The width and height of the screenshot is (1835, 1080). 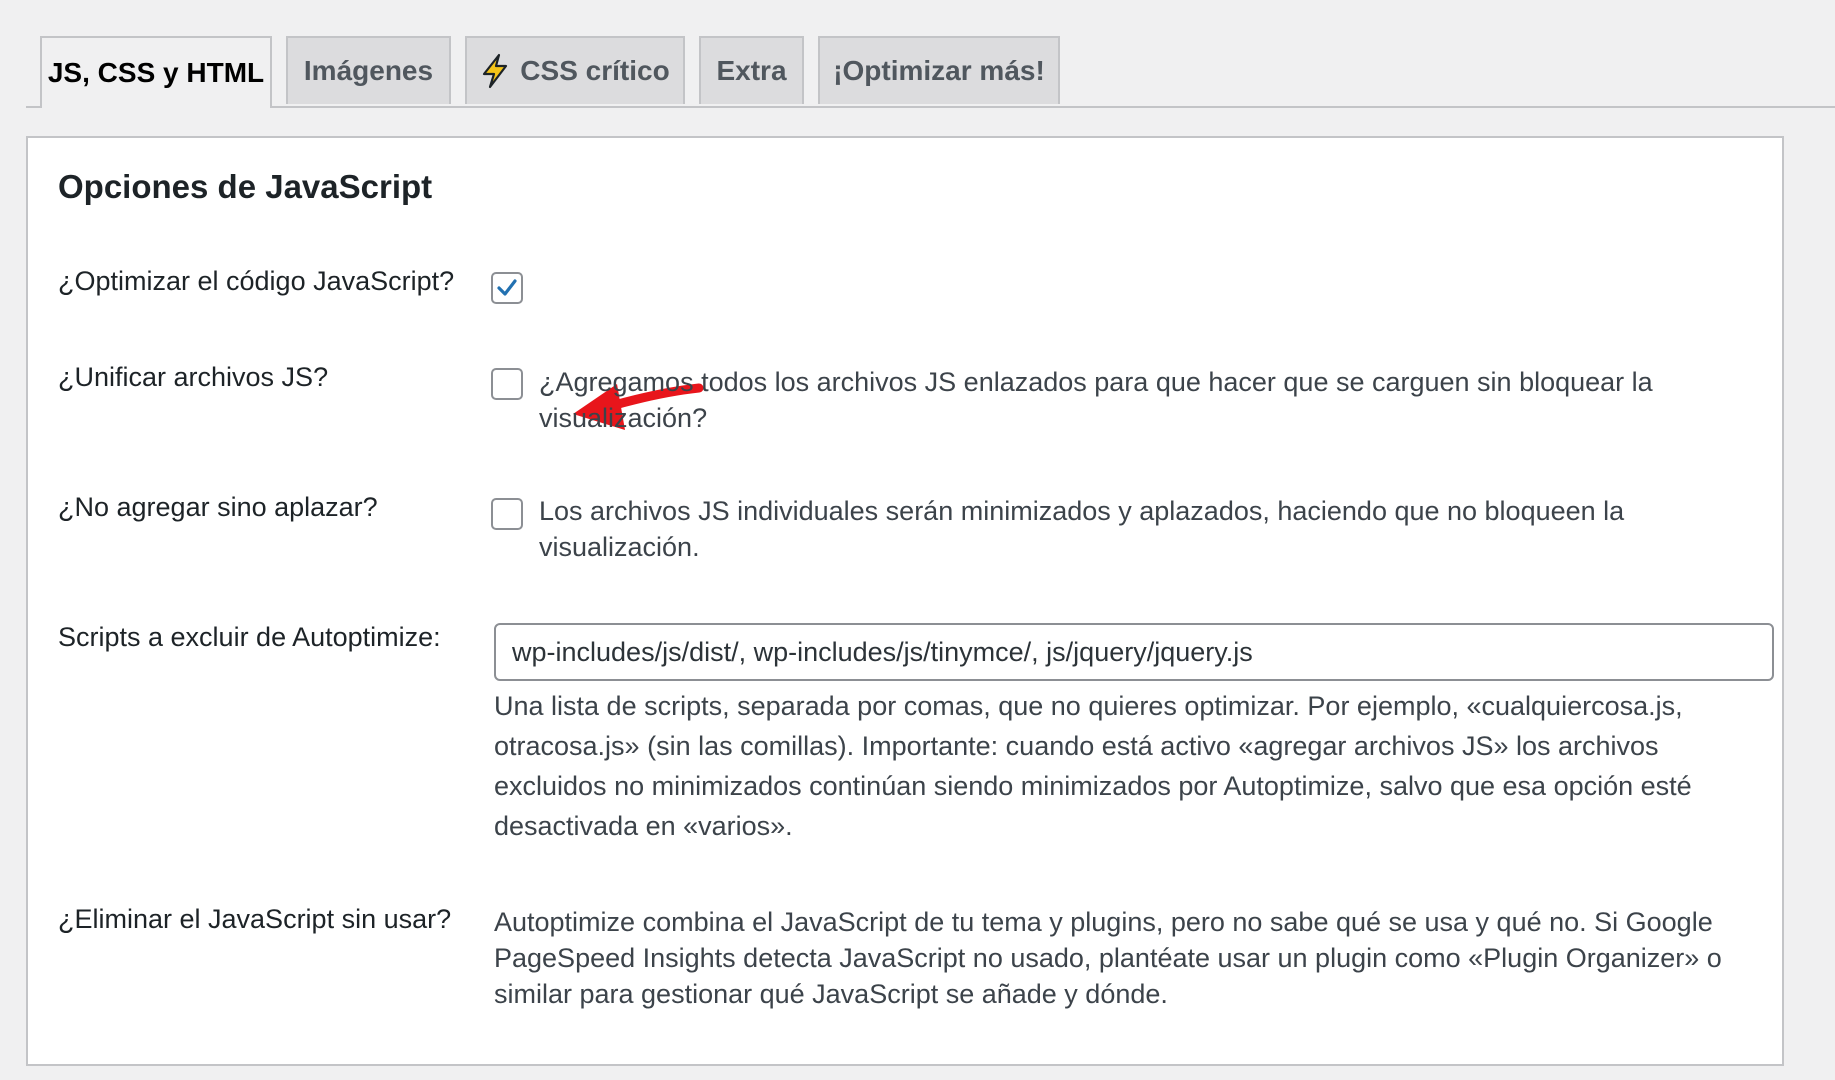 I want to click on tab-label: CSS crítico, so click(x=595, y=70).